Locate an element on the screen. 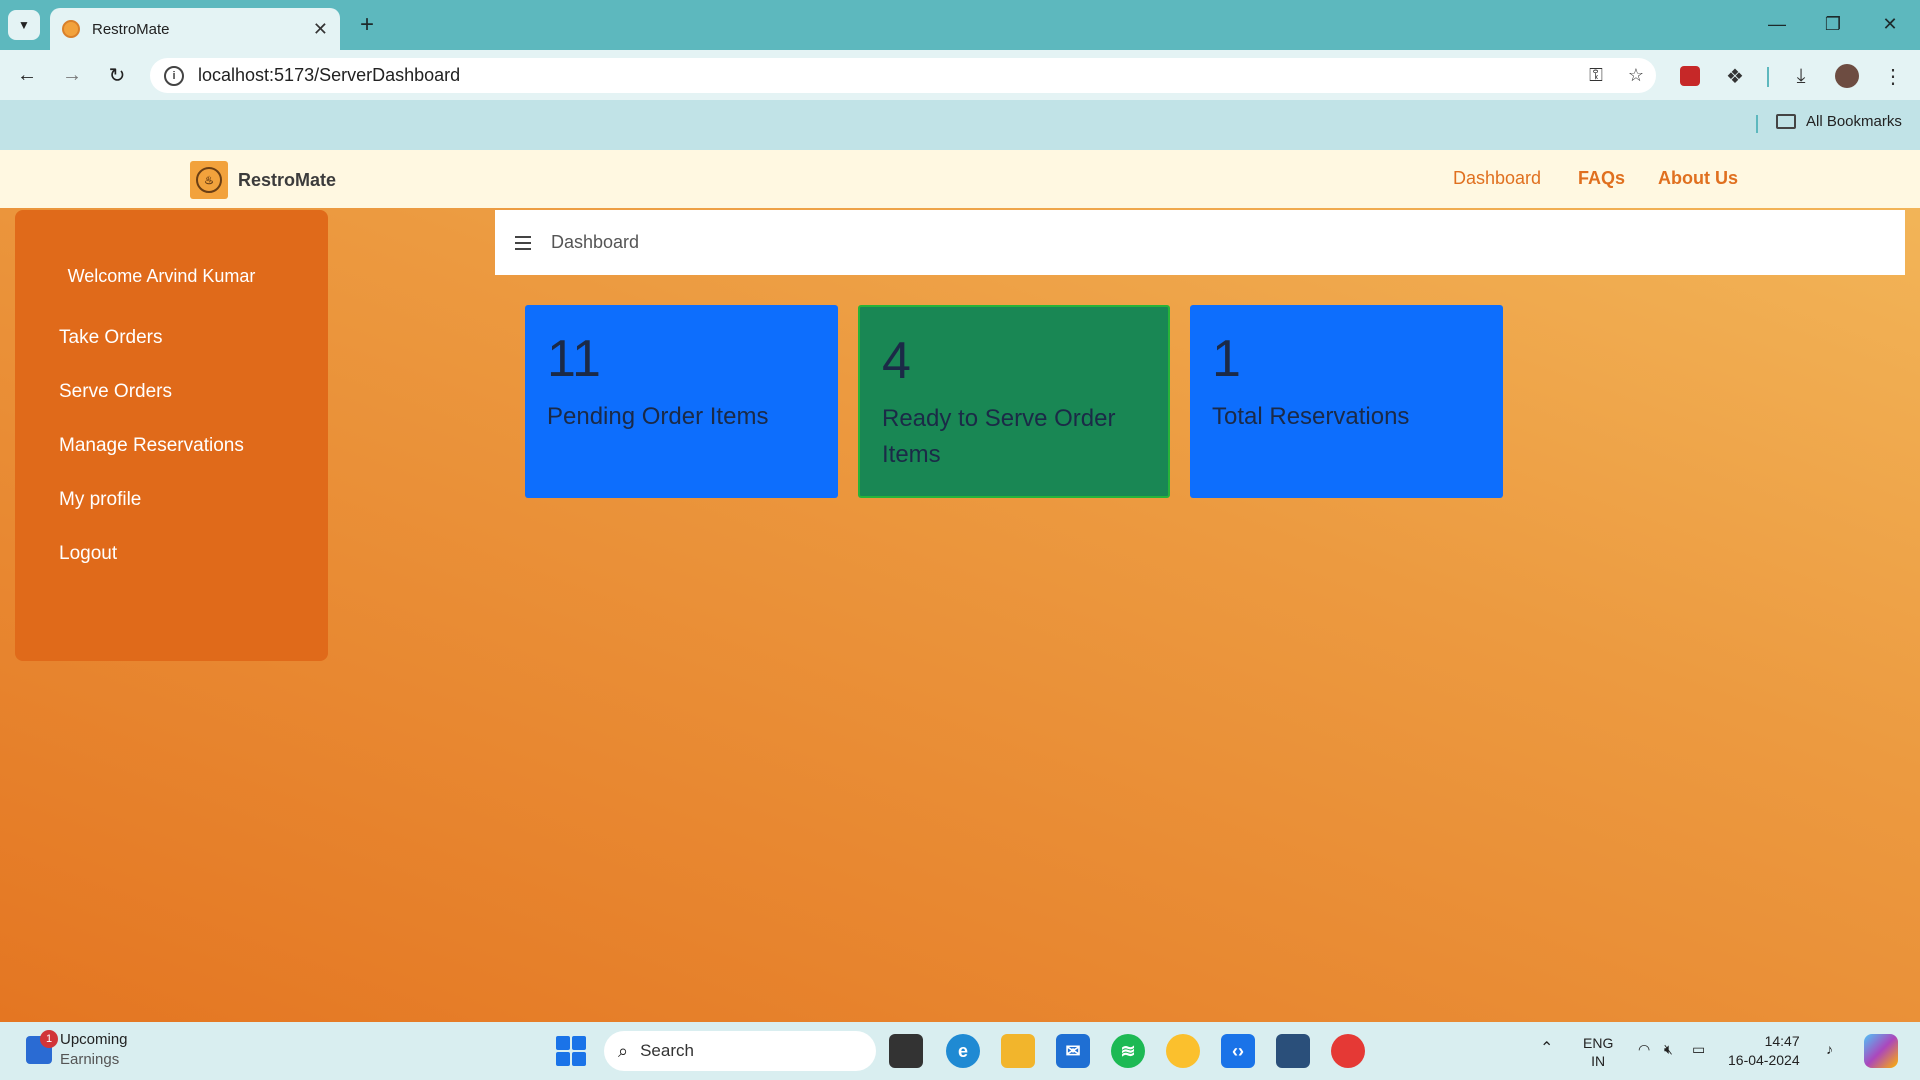 The image size is (1920, 1080). new-tab-button: + is located at coordinates (367, 25).